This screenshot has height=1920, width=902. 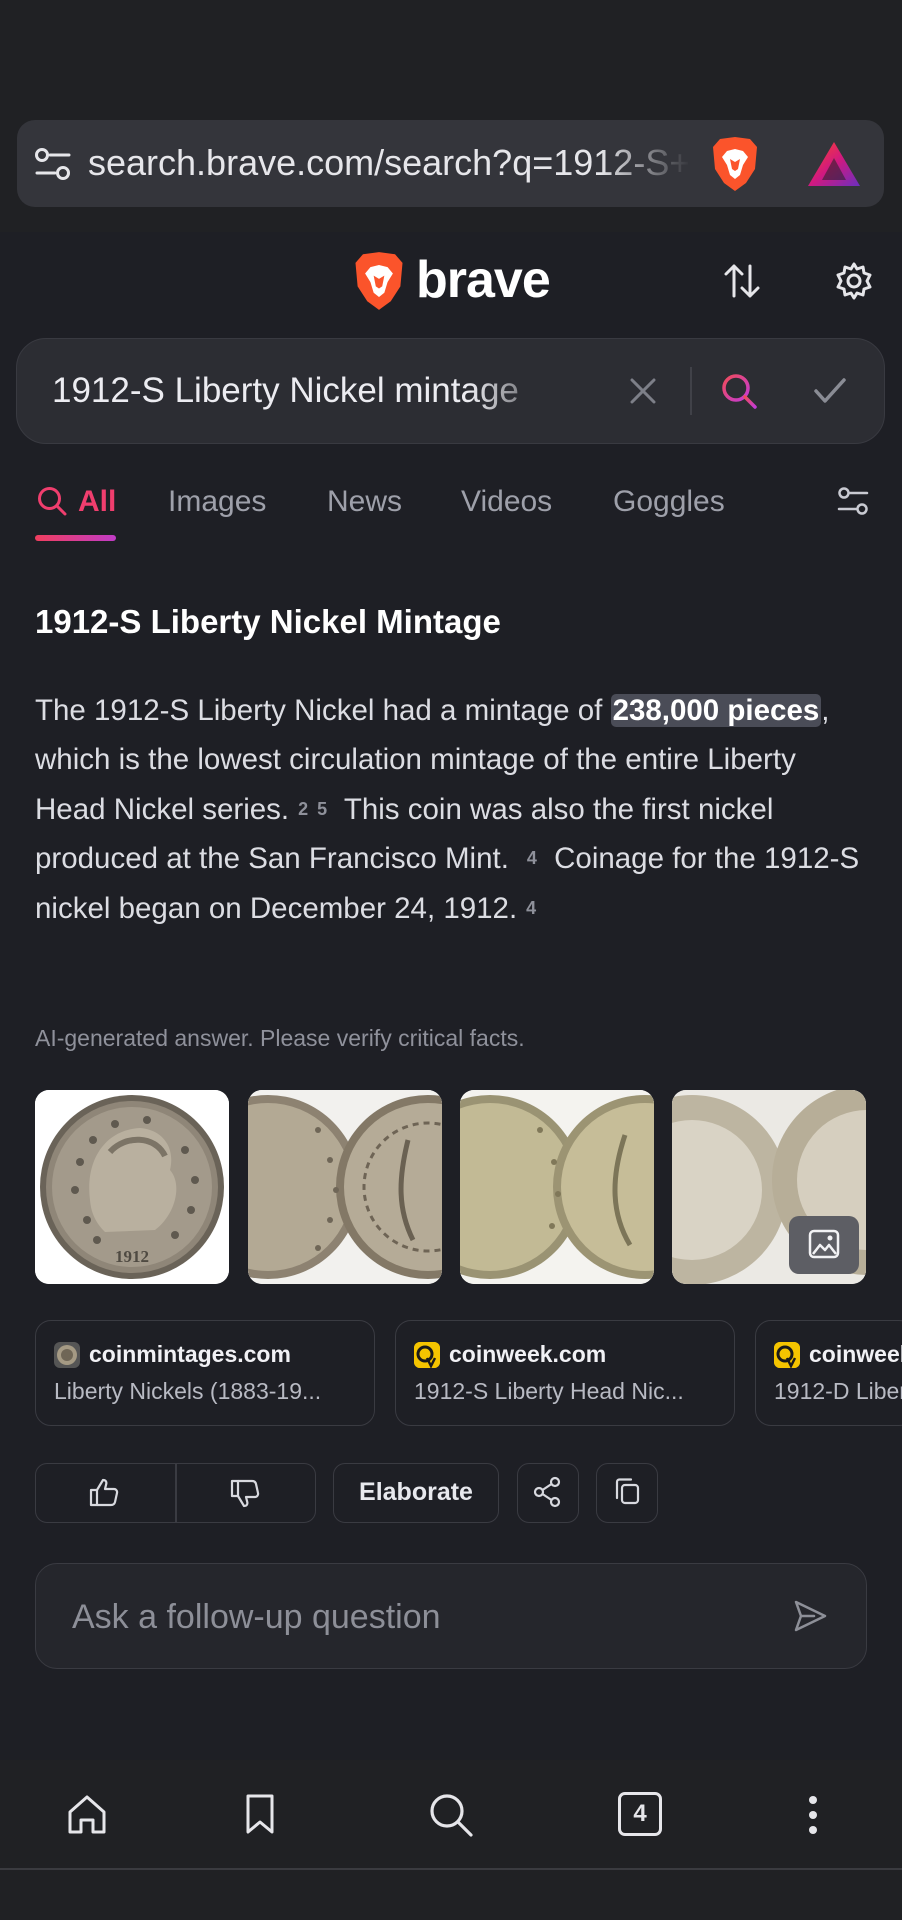 What do you see at coordinates (506, 502) in the screenshot?
I see `tab-videos: Videos` at bounding box center [506, 502].